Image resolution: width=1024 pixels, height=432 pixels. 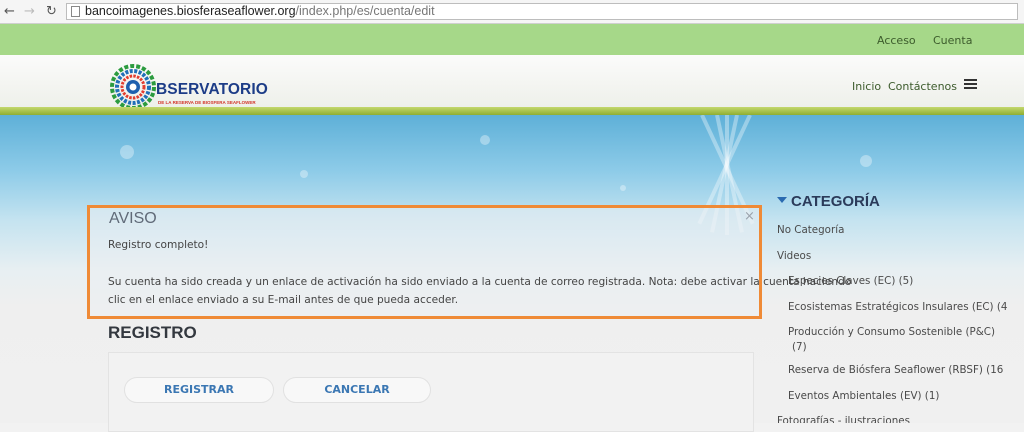 What do you see at coordinates (843, 419) in the screenshot?
I see `category-item: Fotografías - ilustraciones` at bounding box center [843, 419].